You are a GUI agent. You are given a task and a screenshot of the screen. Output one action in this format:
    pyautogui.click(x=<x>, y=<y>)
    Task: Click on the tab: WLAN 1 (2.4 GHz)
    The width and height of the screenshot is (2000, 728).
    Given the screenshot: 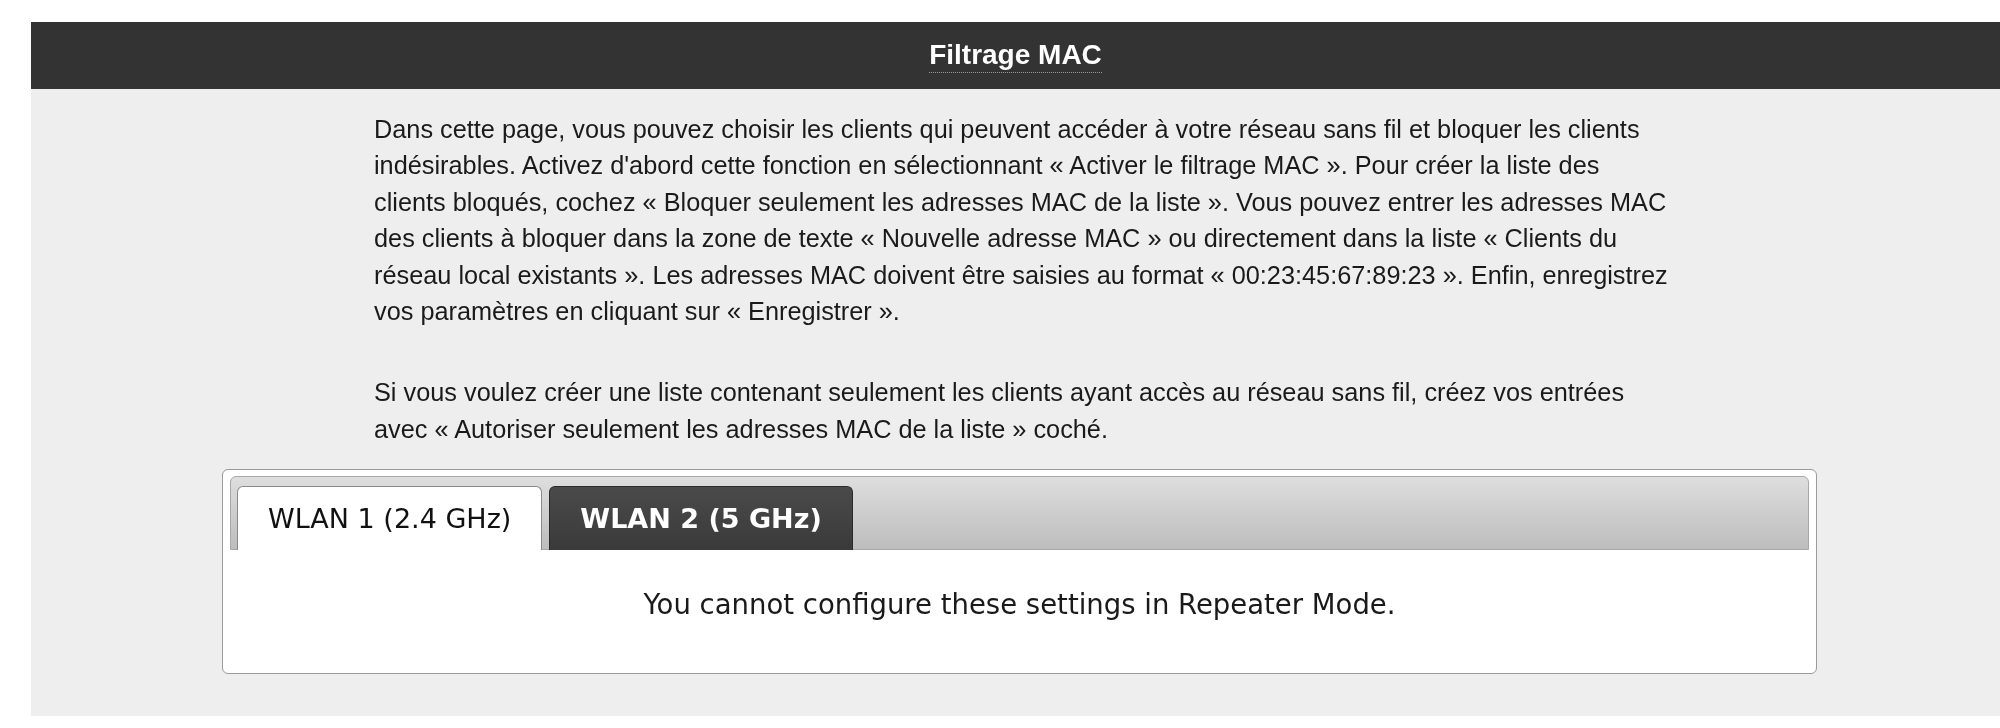 What is the action you would take?
    pyautogui.click(x=390, y=518)
    